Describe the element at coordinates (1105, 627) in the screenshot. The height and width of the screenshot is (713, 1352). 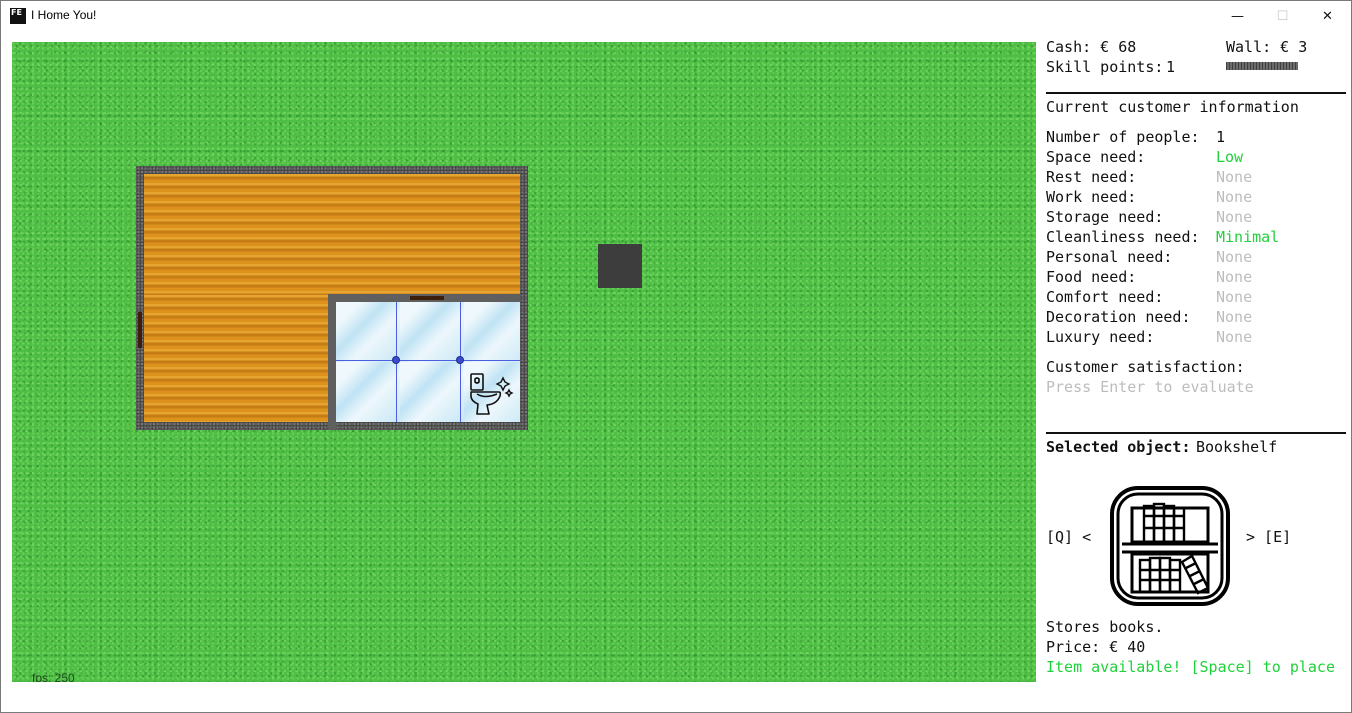
I see `object-description: Stores books.` at that location.